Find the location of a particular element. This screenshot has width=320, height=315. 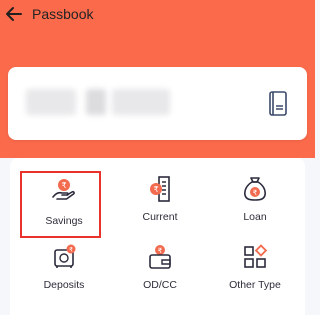

account-type-deposits: ₹ Deposits is located at coordinates (64, 272).